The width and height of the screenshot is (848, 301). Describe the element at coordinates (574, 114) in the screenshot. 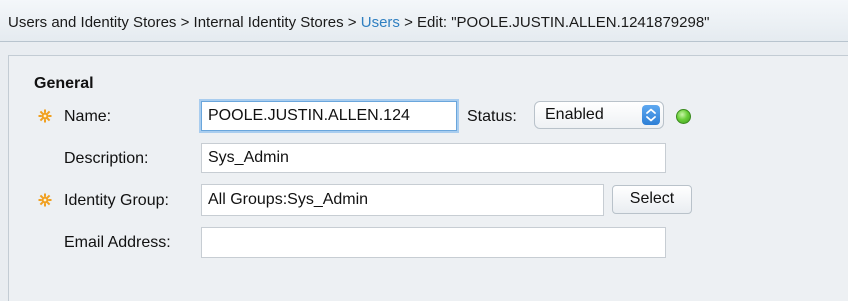

I see `status-select-value: Enabled` at that location.